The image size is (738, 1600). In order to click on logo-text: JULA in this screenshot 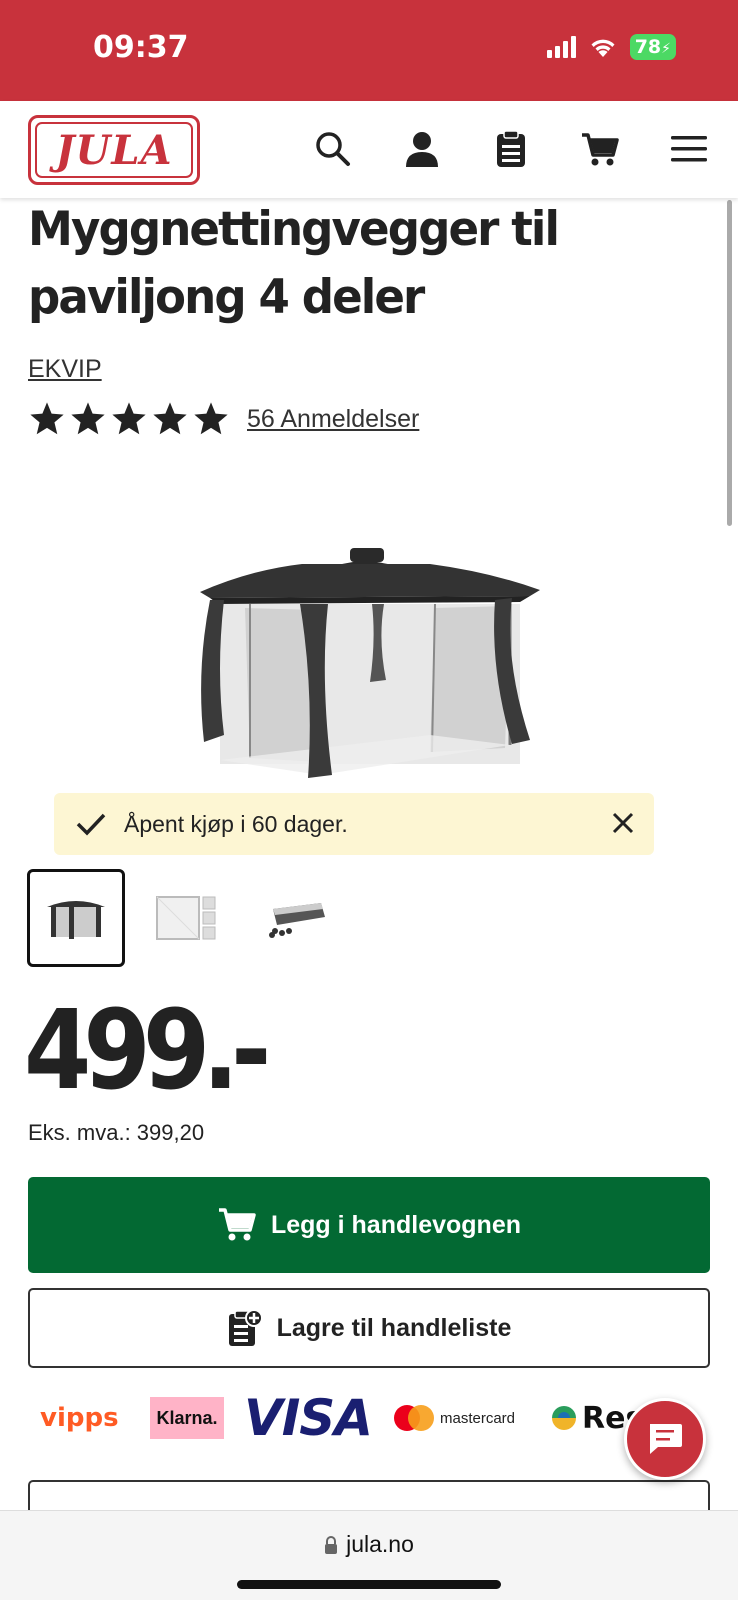, I will do `click(114, 150)`.